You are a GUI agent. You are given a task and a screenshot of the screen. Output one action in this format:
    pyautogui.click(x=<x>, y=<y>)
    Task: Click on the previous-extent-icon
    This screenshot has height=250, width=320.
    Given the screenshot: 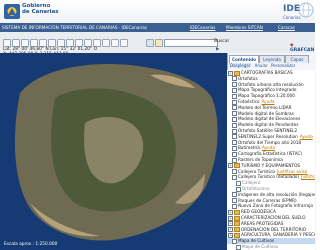 What is the action you would take?
    pyautogui.click(x=43, y=43)
    